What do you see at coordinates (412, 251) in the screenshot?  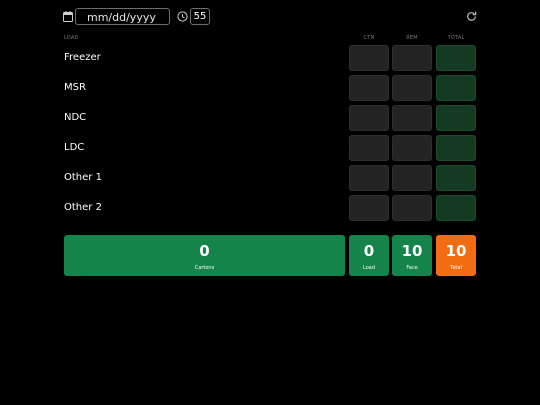 I see `face-value: 10` at bounding box center [412, 251].